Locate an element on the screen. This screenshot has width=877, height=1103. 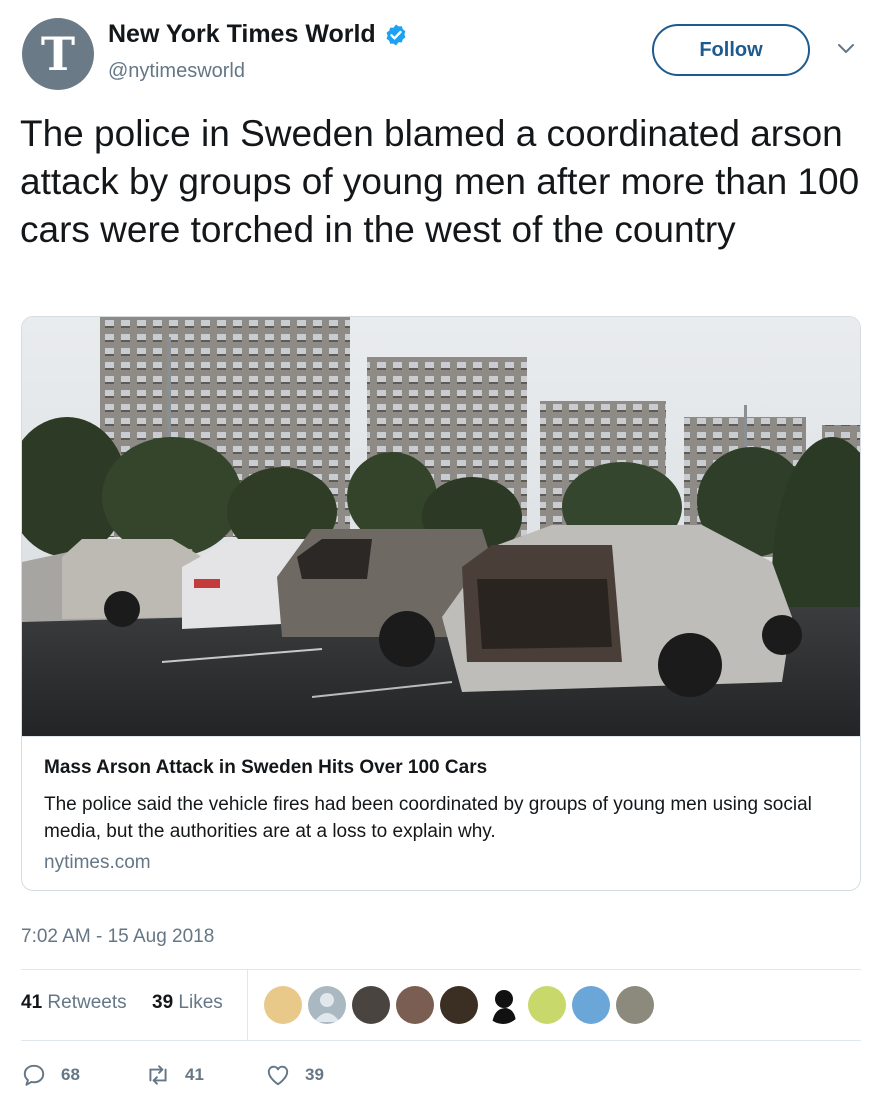
author-avatar: T is located at coordinates (58, 54).